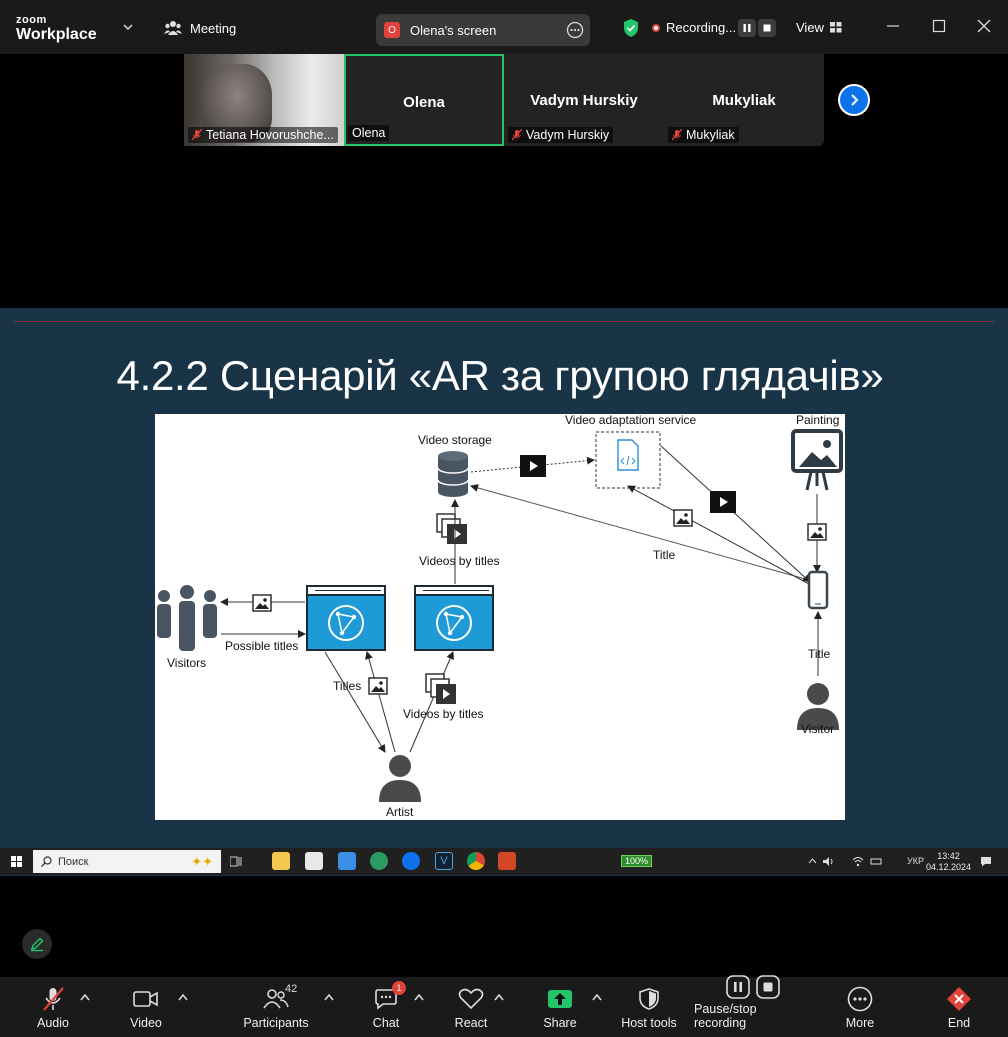  I want to click on taskbar-search-box: Поиск ✦✦, so click(127, 861).